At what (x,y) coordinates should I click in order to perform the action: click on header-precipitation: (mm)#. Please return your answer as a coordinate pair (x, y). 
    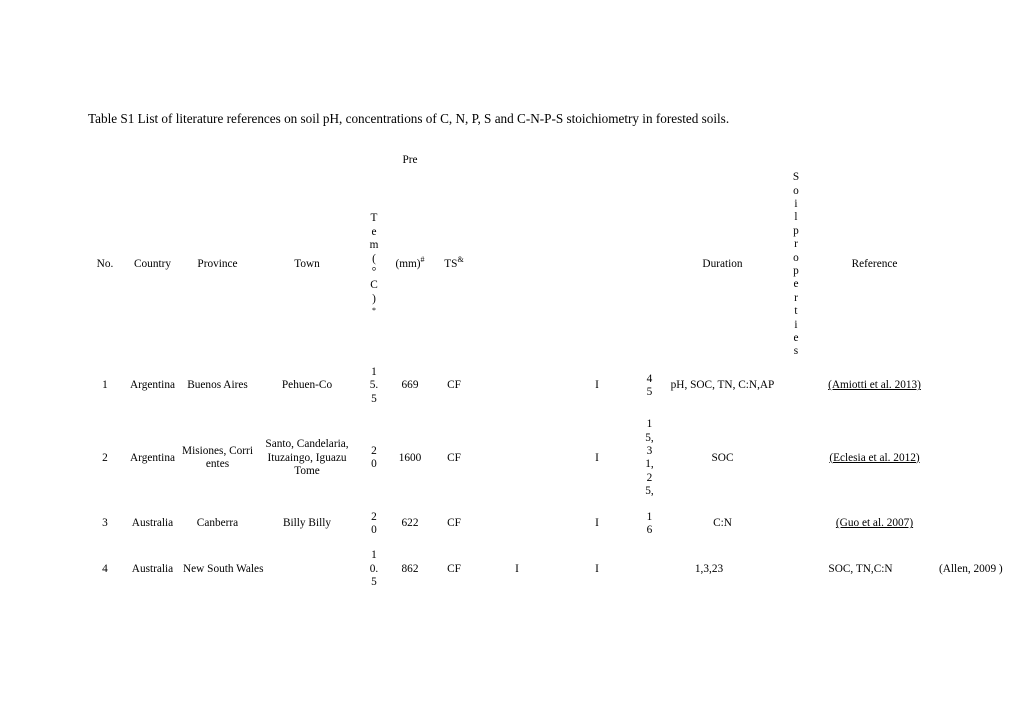
    Looking at the image, I should click on (410, 265).